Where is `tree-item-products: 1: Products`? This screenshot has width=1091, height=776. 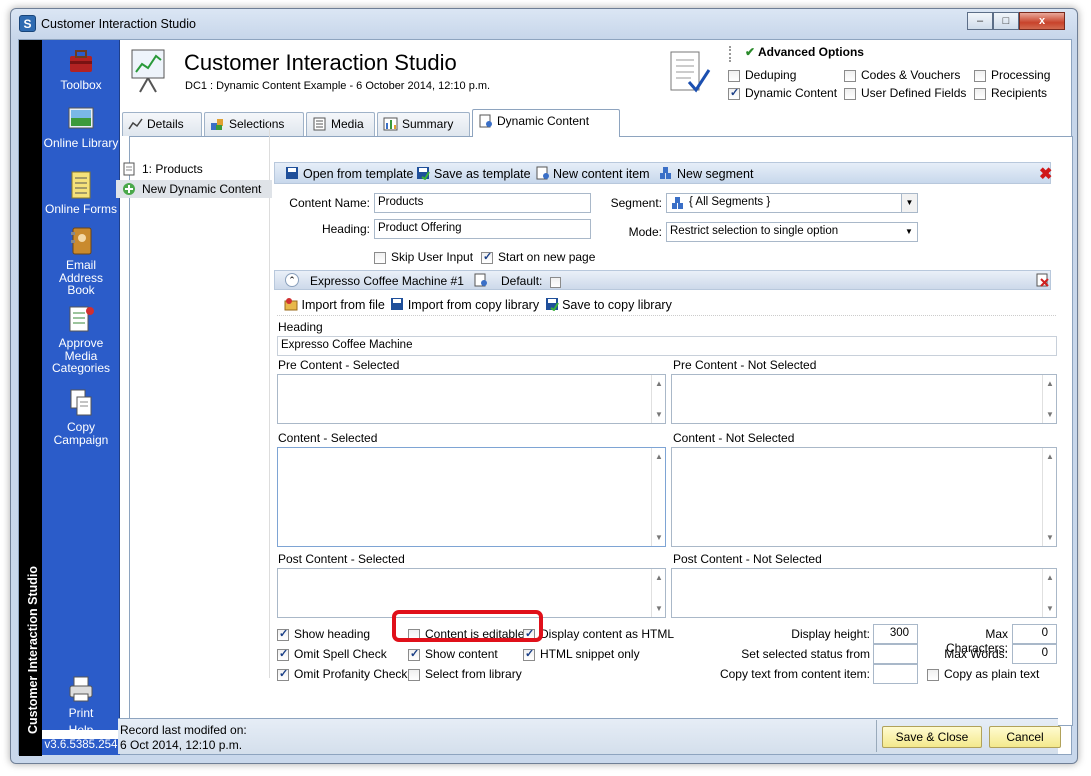 tree-item-products: 1: Products is located at coordinates (191, 169).